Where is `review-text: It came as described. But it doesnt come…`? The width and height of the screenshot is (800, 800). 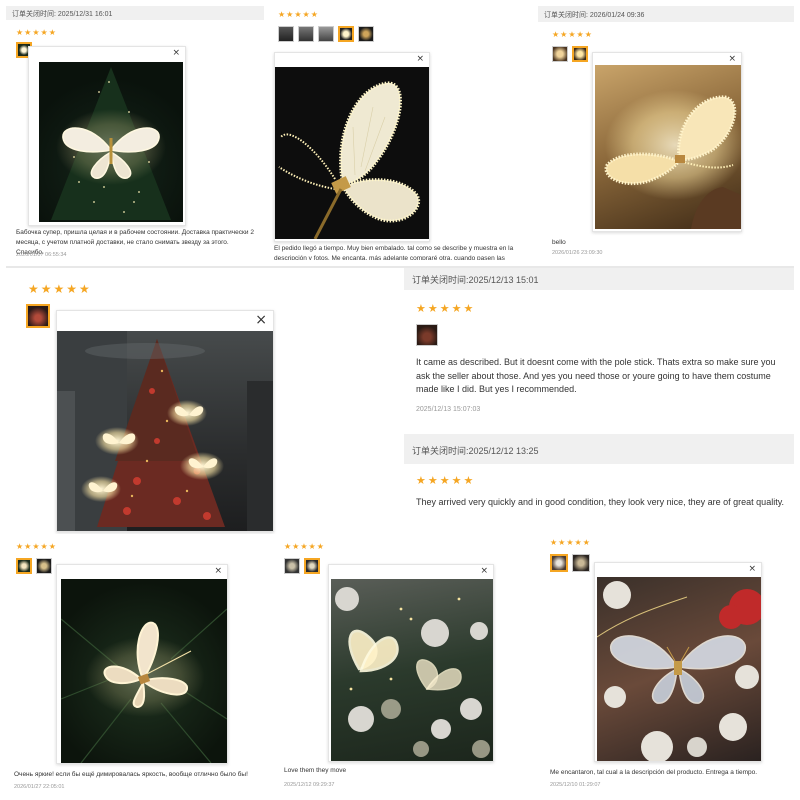 review-text: It came as described. But it doesnt come… is located at coordinates (596, 375).